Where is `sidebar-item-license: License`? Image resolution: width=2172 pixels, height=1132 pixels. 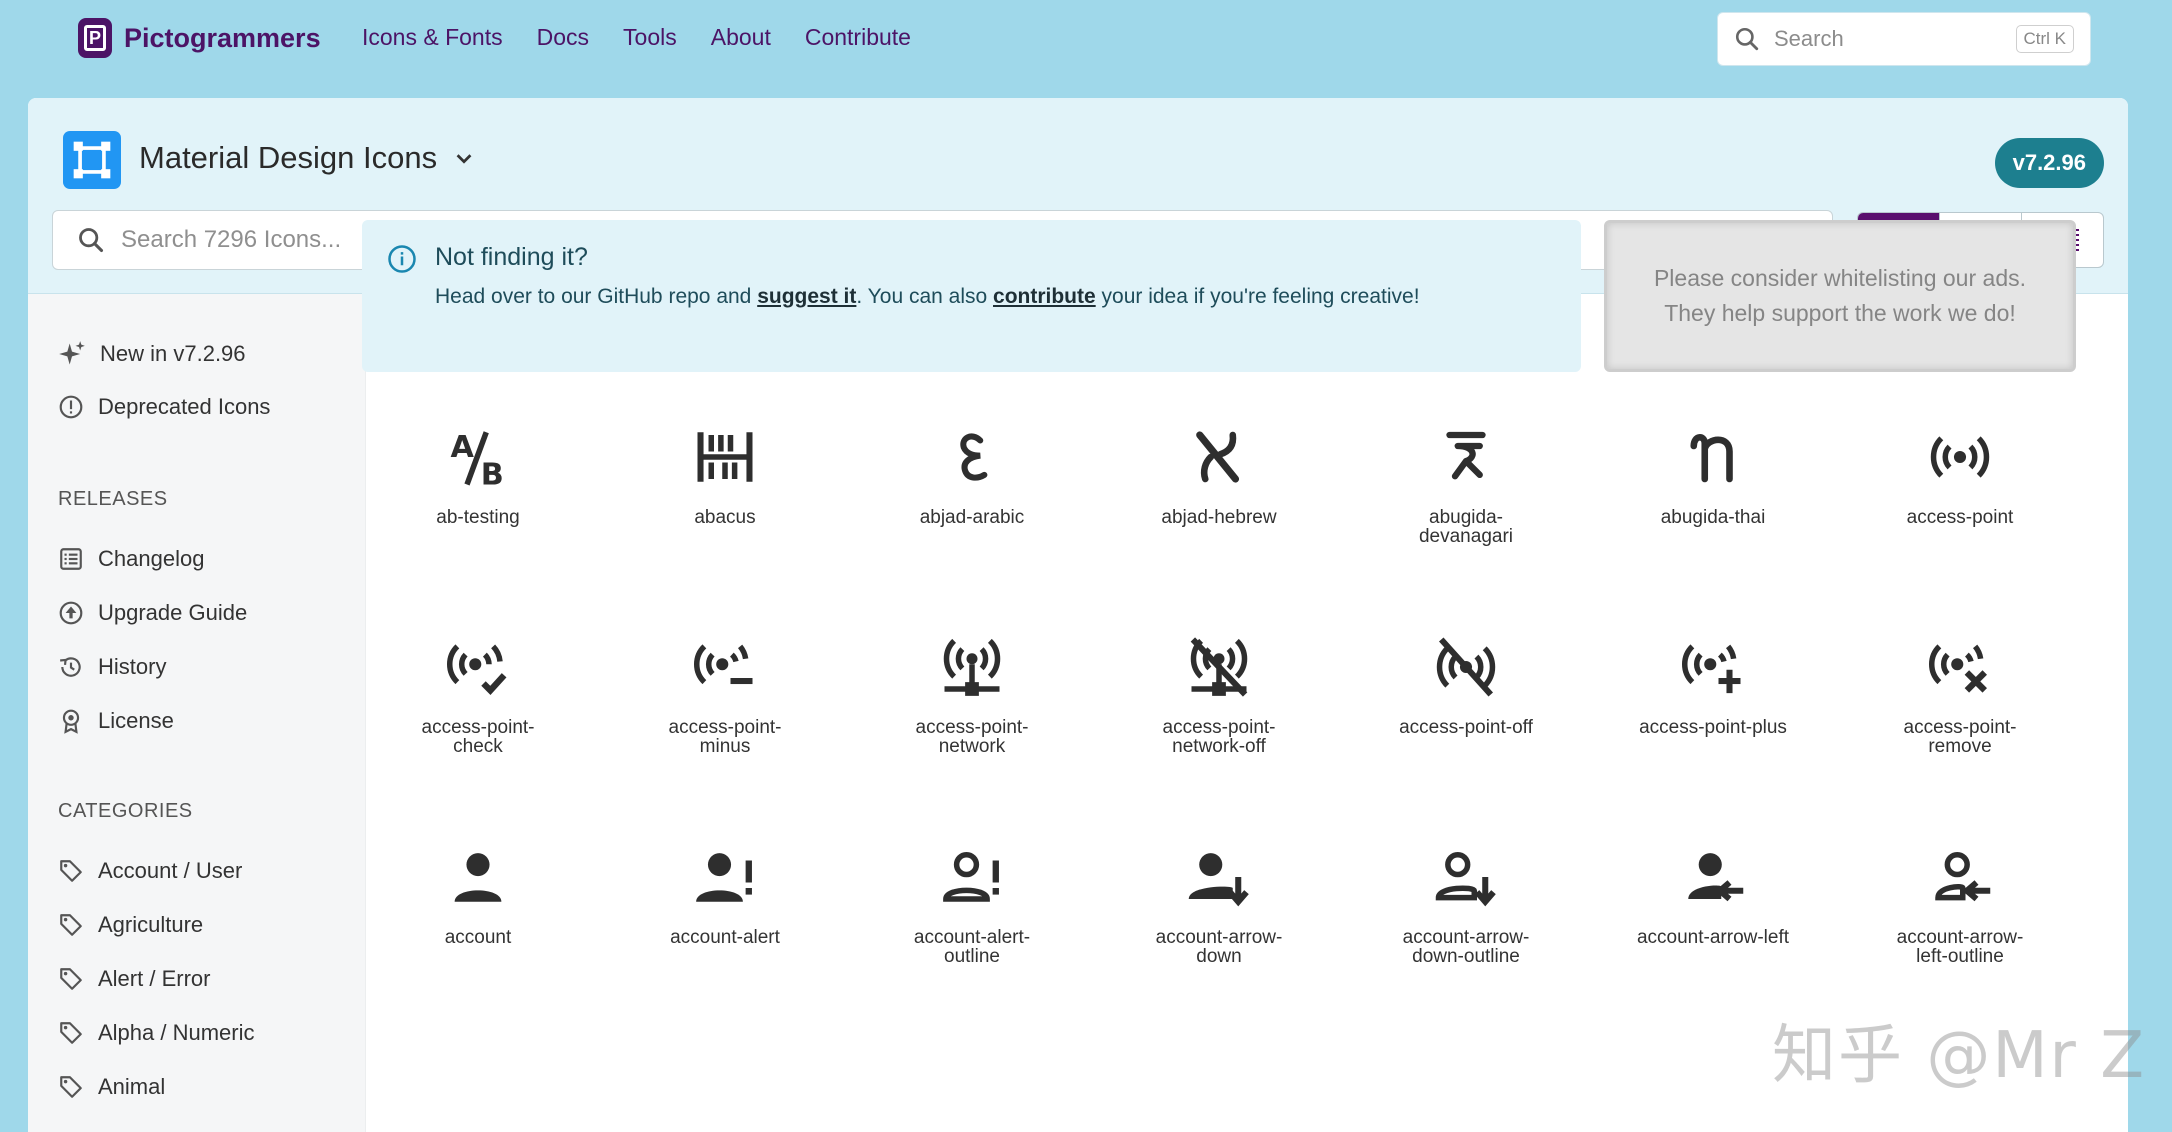 sidebar-item-license: License is located at coordinates (116, 721).